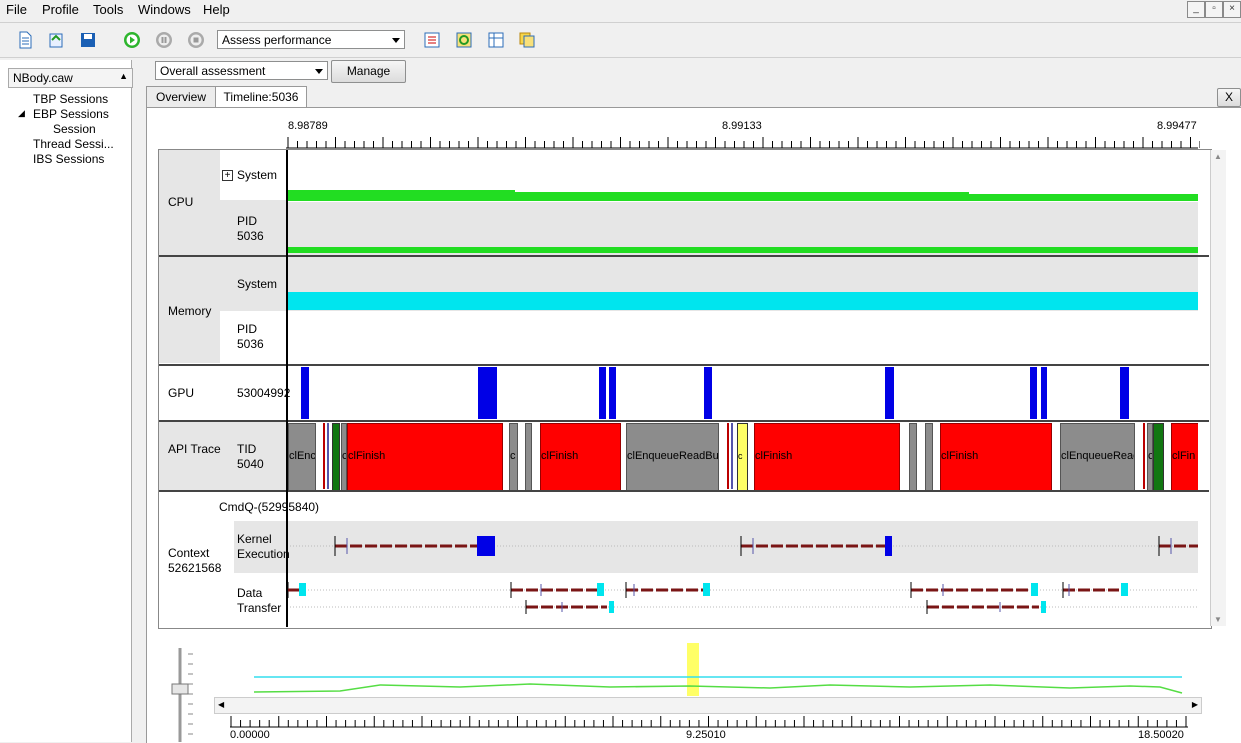 The width and height of the screenshot is (1241, 743). Describe the element at coordinates (1218, 388) in the screenshot. I see `vertical-scrollbar: ▲ ▼` at that location.